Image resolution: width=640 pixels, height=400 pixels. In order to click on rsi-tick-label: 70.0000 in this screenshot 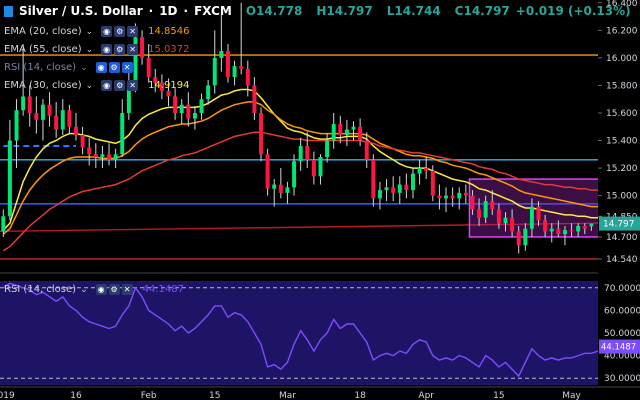, I will do `click(622, 289)`.